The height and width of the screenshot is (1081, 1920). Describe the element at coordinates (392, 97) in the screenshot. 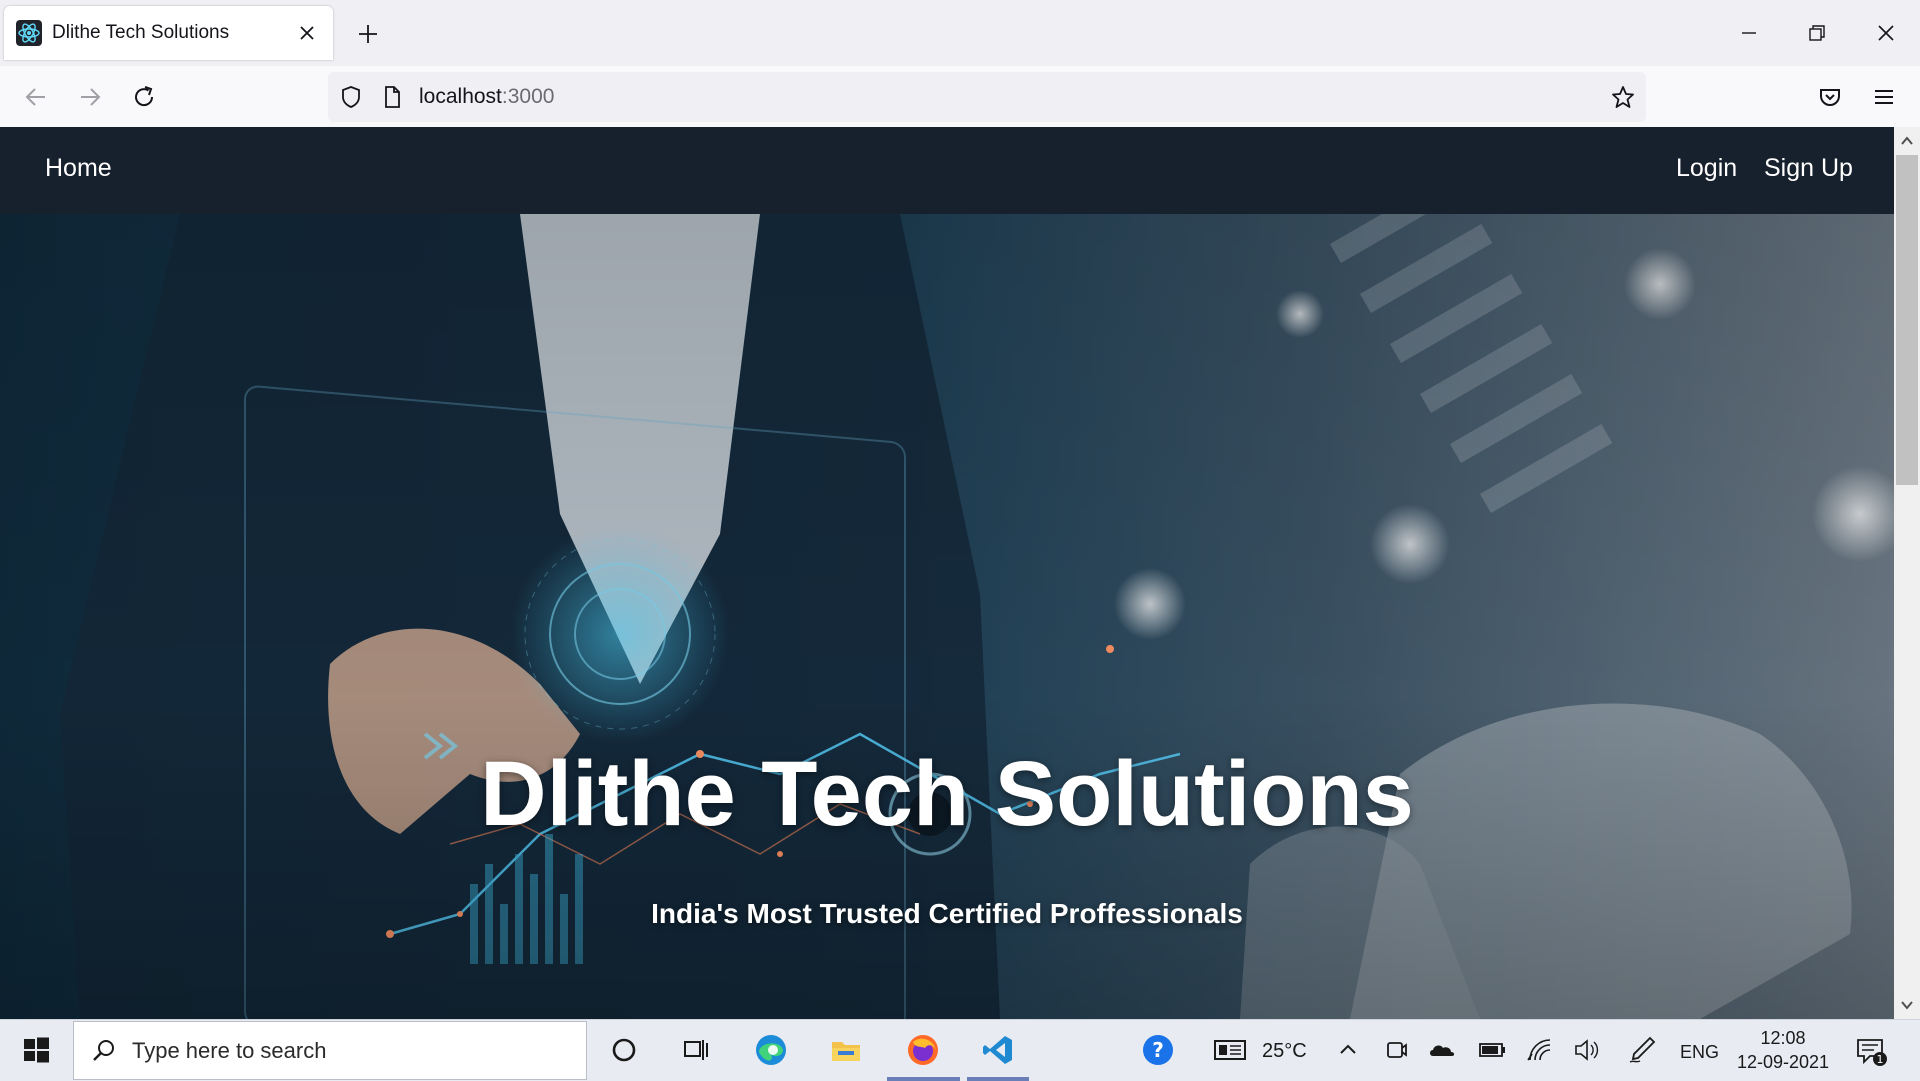

I see `page-icon` at that location.